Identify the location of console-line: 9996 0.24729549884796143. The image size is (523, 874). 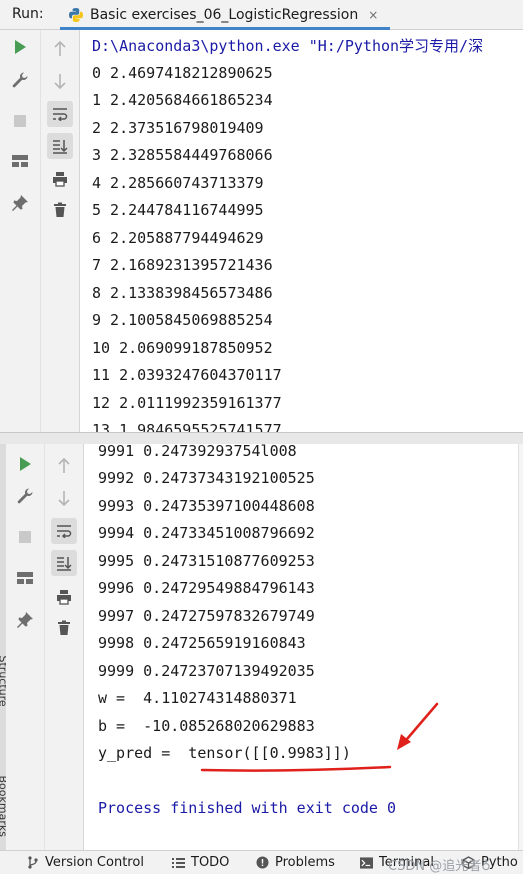
(206, 588).